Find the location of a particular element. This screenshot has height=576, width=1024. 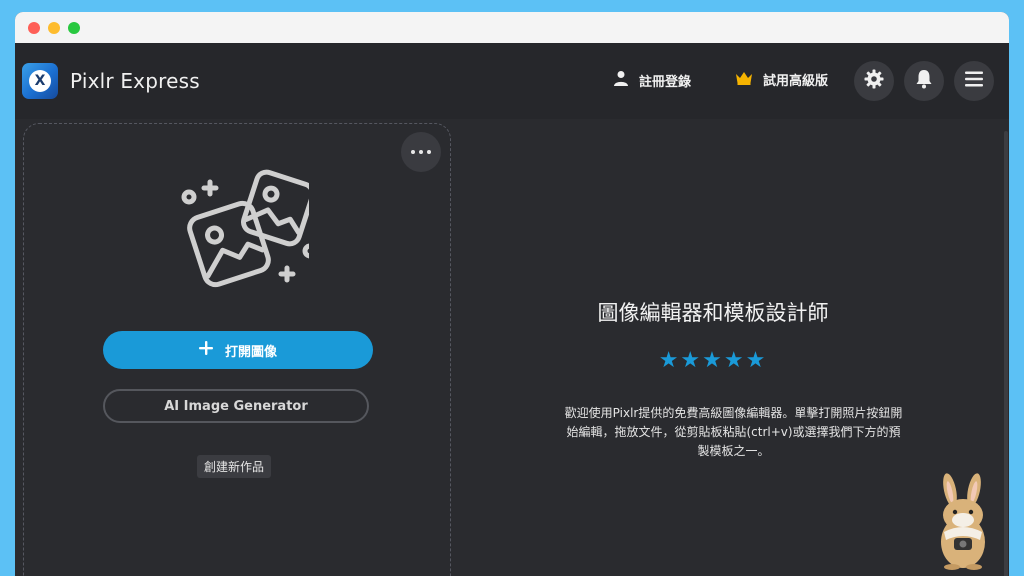

settings-button is located at coordinates (874, 81).